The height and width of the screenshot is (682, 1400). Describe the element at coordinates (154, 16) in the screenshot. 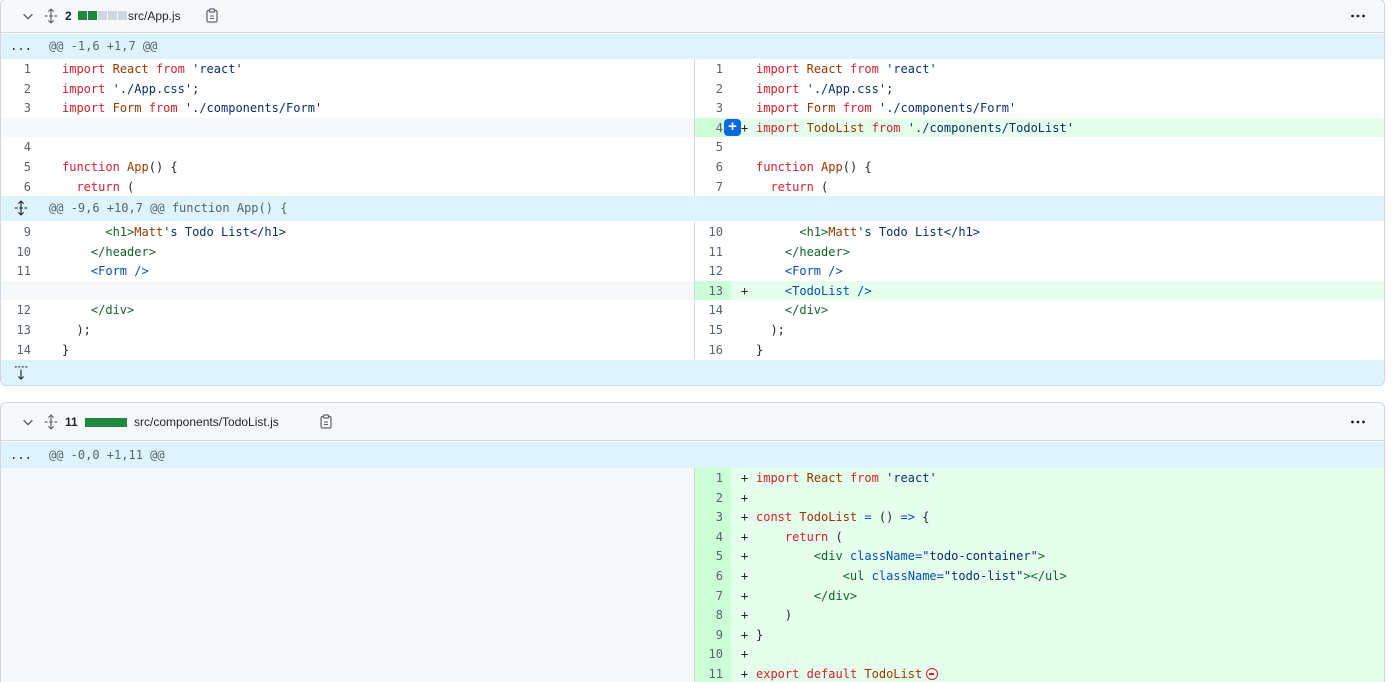

I see `file-path: src/App.js` at that location.